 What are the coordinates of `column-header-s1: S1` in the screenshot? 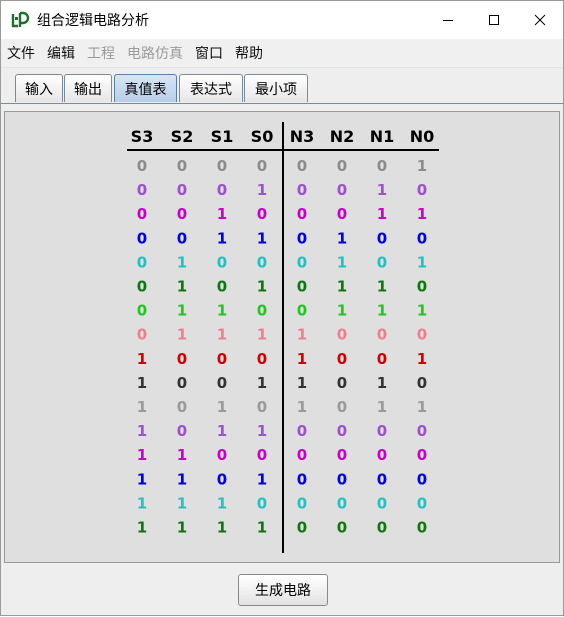 It's located at (222, 136).